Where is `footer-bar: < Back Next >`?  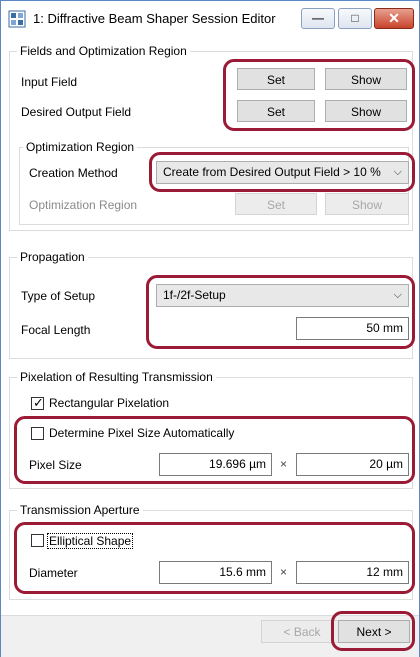
footer-bar: < Back Next > is located at coordinates (210, 634).